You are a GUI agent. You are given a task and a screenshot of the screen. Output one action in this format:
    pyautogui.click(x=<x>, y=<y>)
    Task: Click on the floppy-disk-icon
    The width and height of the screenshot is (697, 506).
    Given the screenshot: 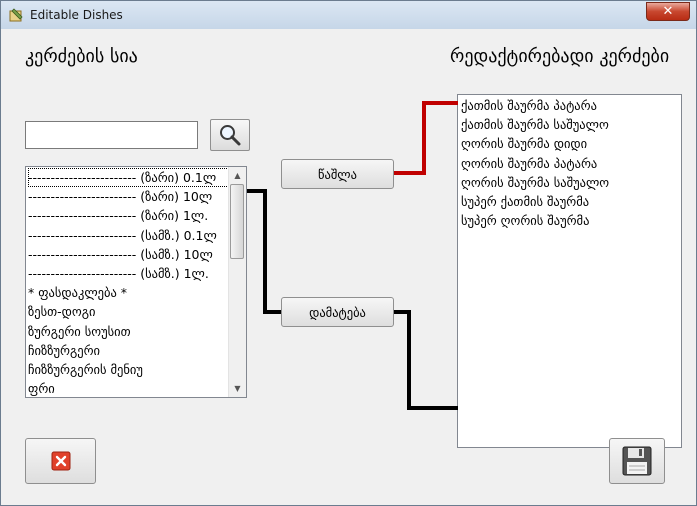 What is the action you would take?
    pyautogui.click(x=637, y=461)
    